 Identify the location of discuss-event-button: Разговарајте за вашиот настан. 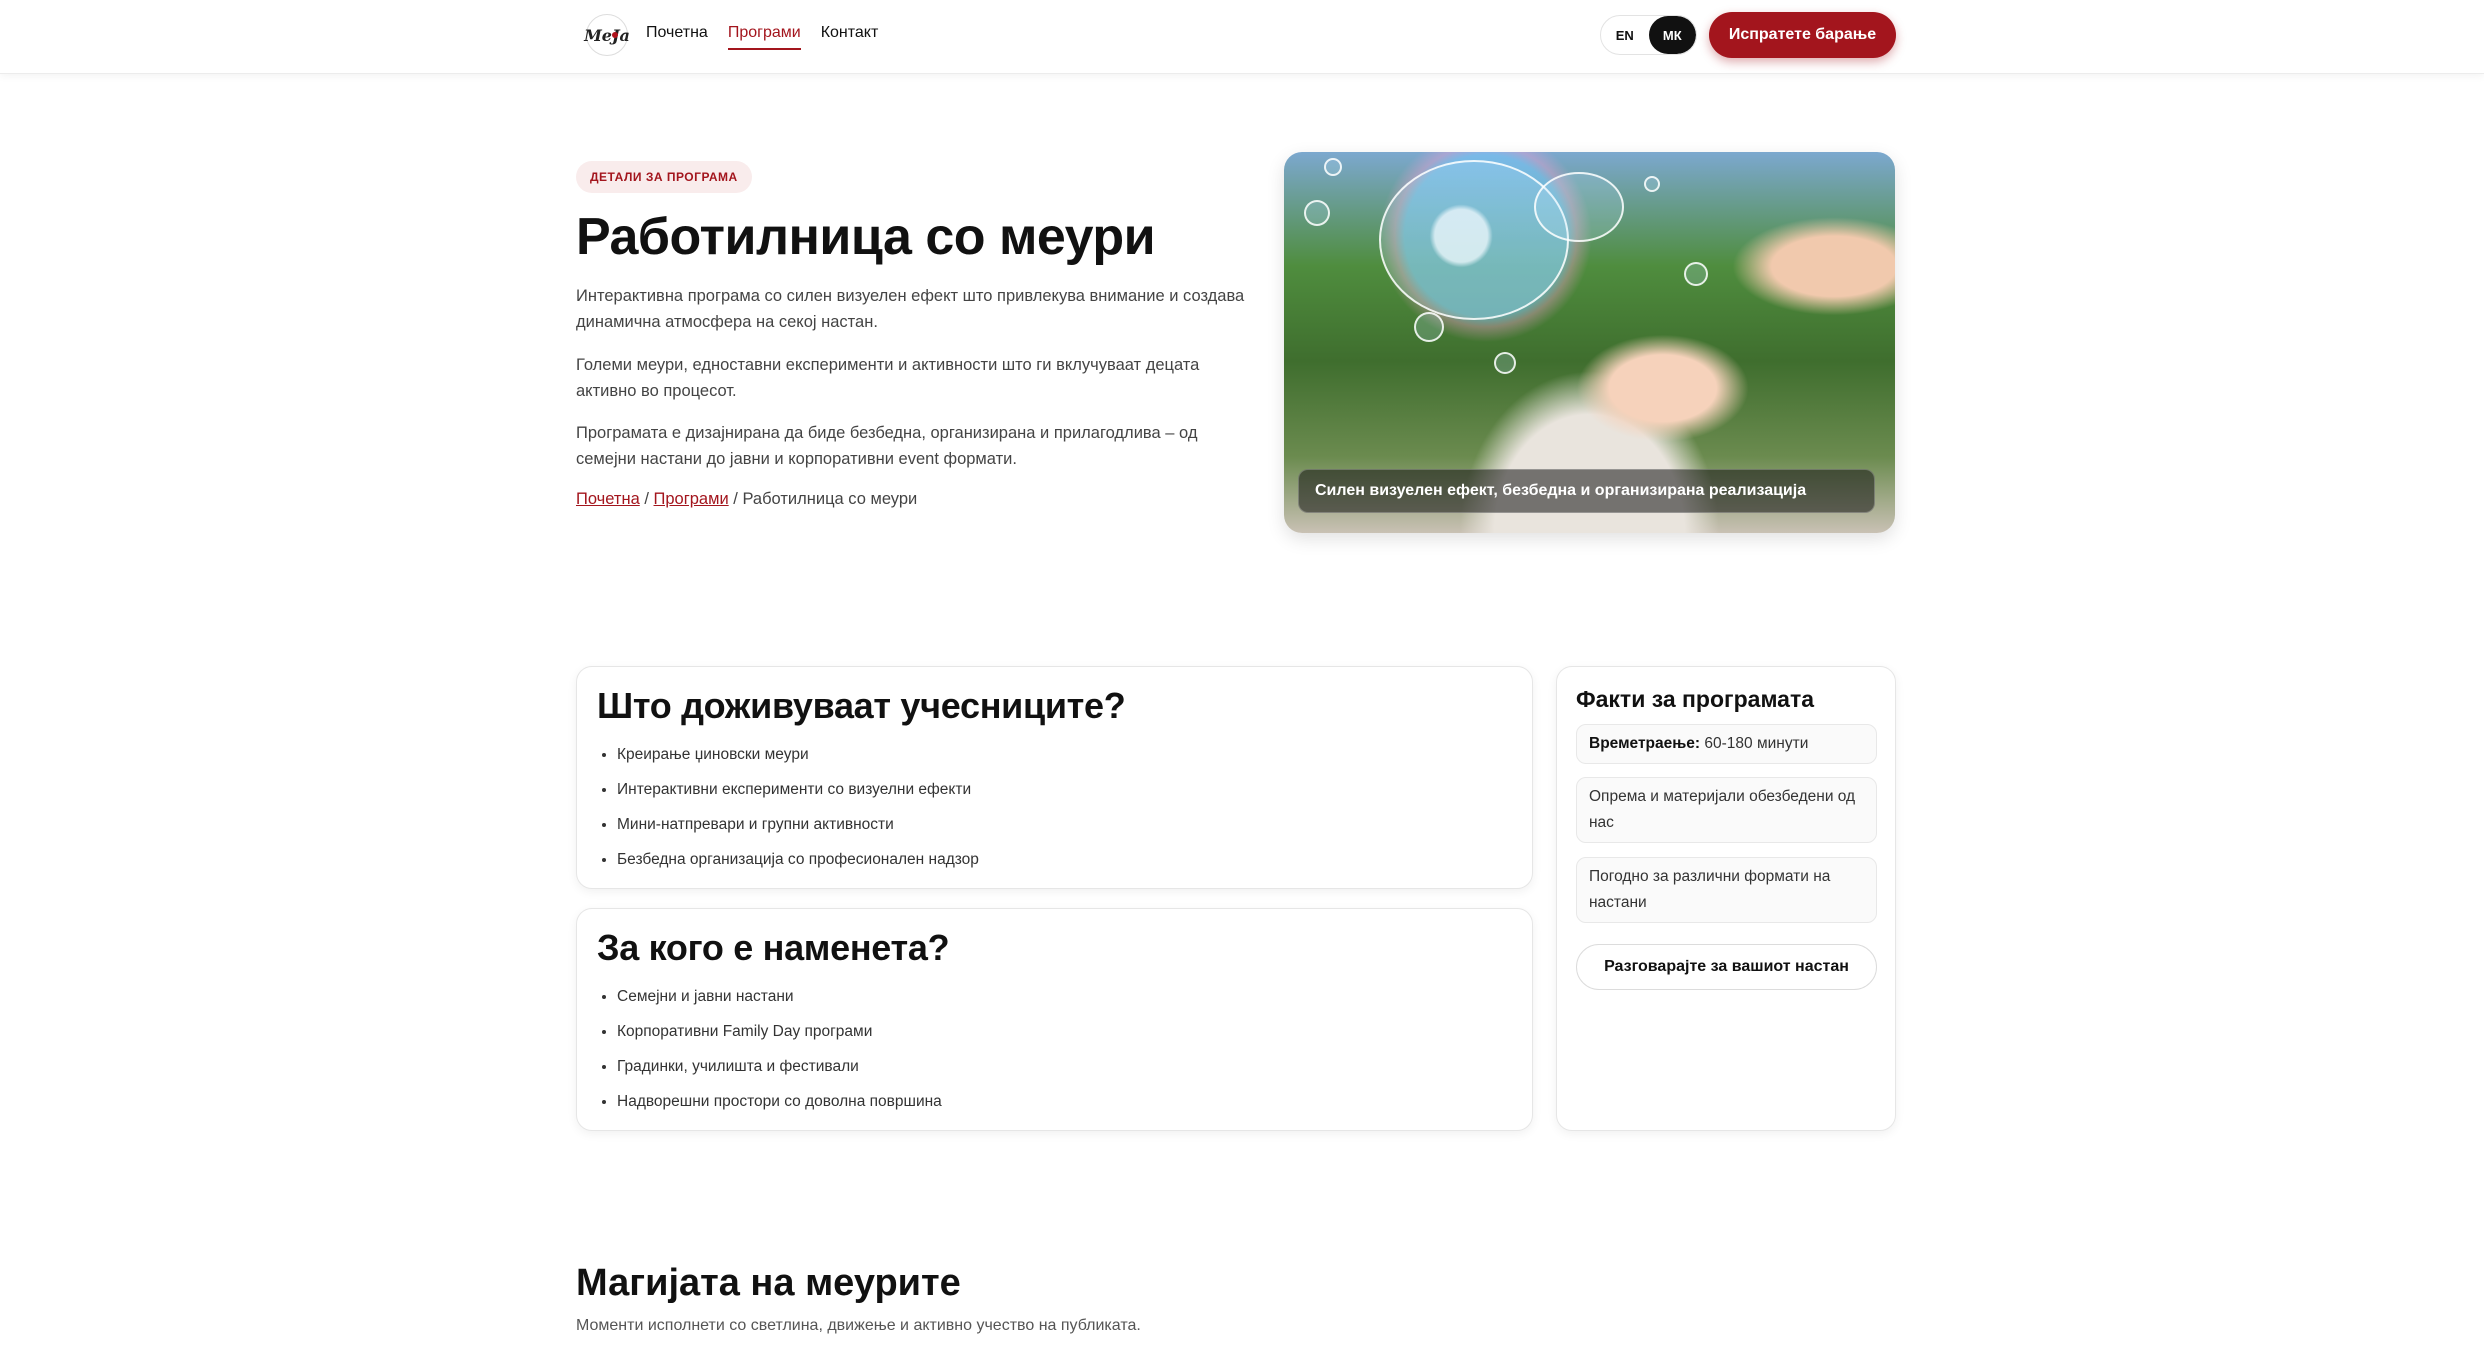
(1726, 967).